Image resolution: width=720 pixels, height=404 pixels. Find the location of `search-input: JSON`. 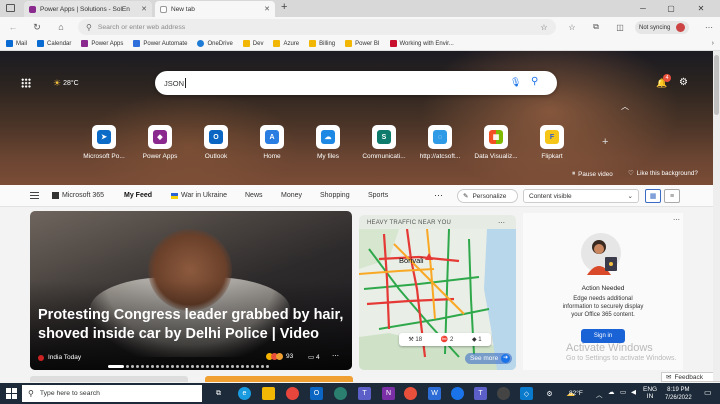

search-input: JSON is located at coordinates (174, 83).